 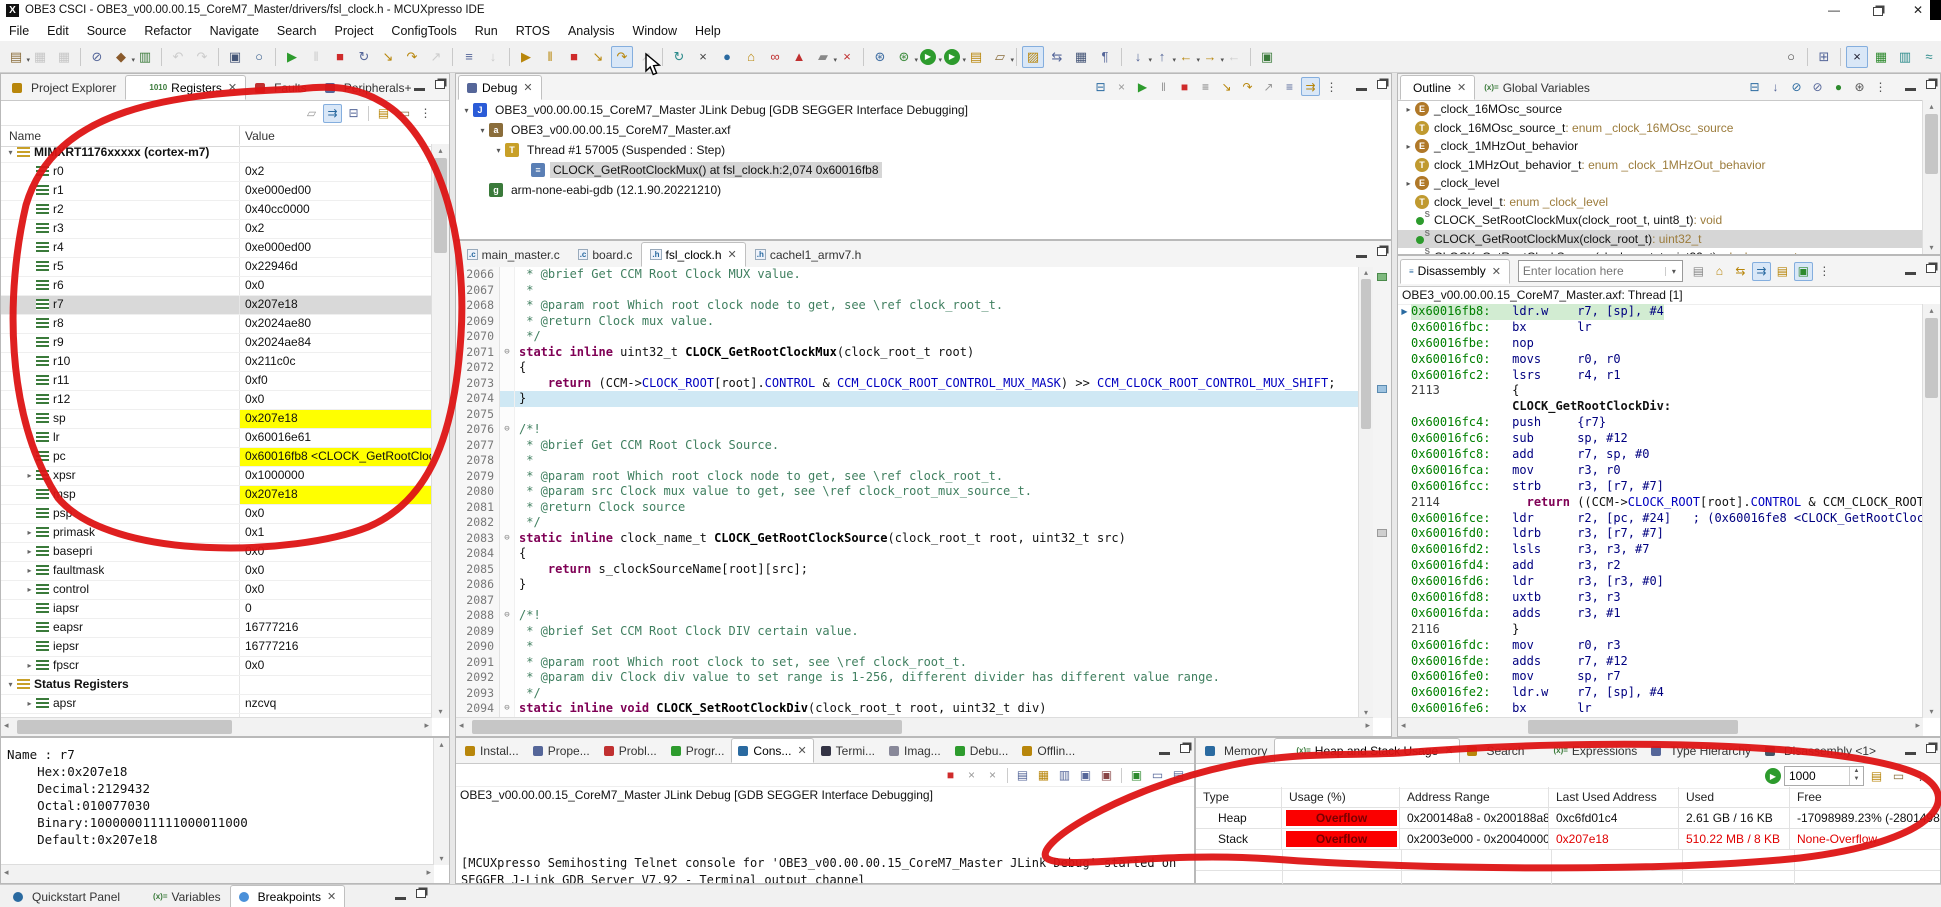 I want to click on view-tab: Search✕, so click(x=1495, y=750).